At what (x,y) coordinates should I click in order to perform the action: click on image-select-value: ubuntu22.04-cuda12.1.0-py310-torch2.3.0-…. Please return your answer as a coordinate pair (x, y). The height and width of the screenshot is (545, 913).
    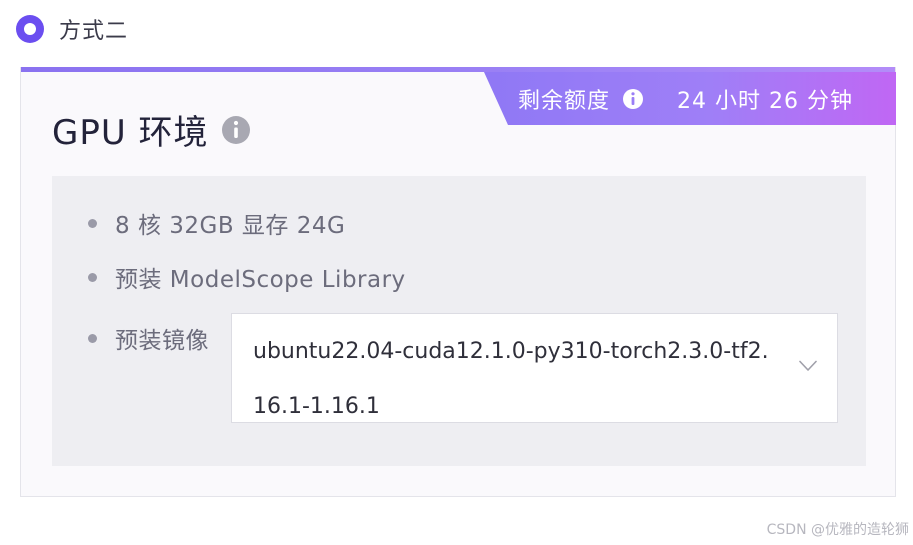
    Looking at the image, I should click on (511, 379).